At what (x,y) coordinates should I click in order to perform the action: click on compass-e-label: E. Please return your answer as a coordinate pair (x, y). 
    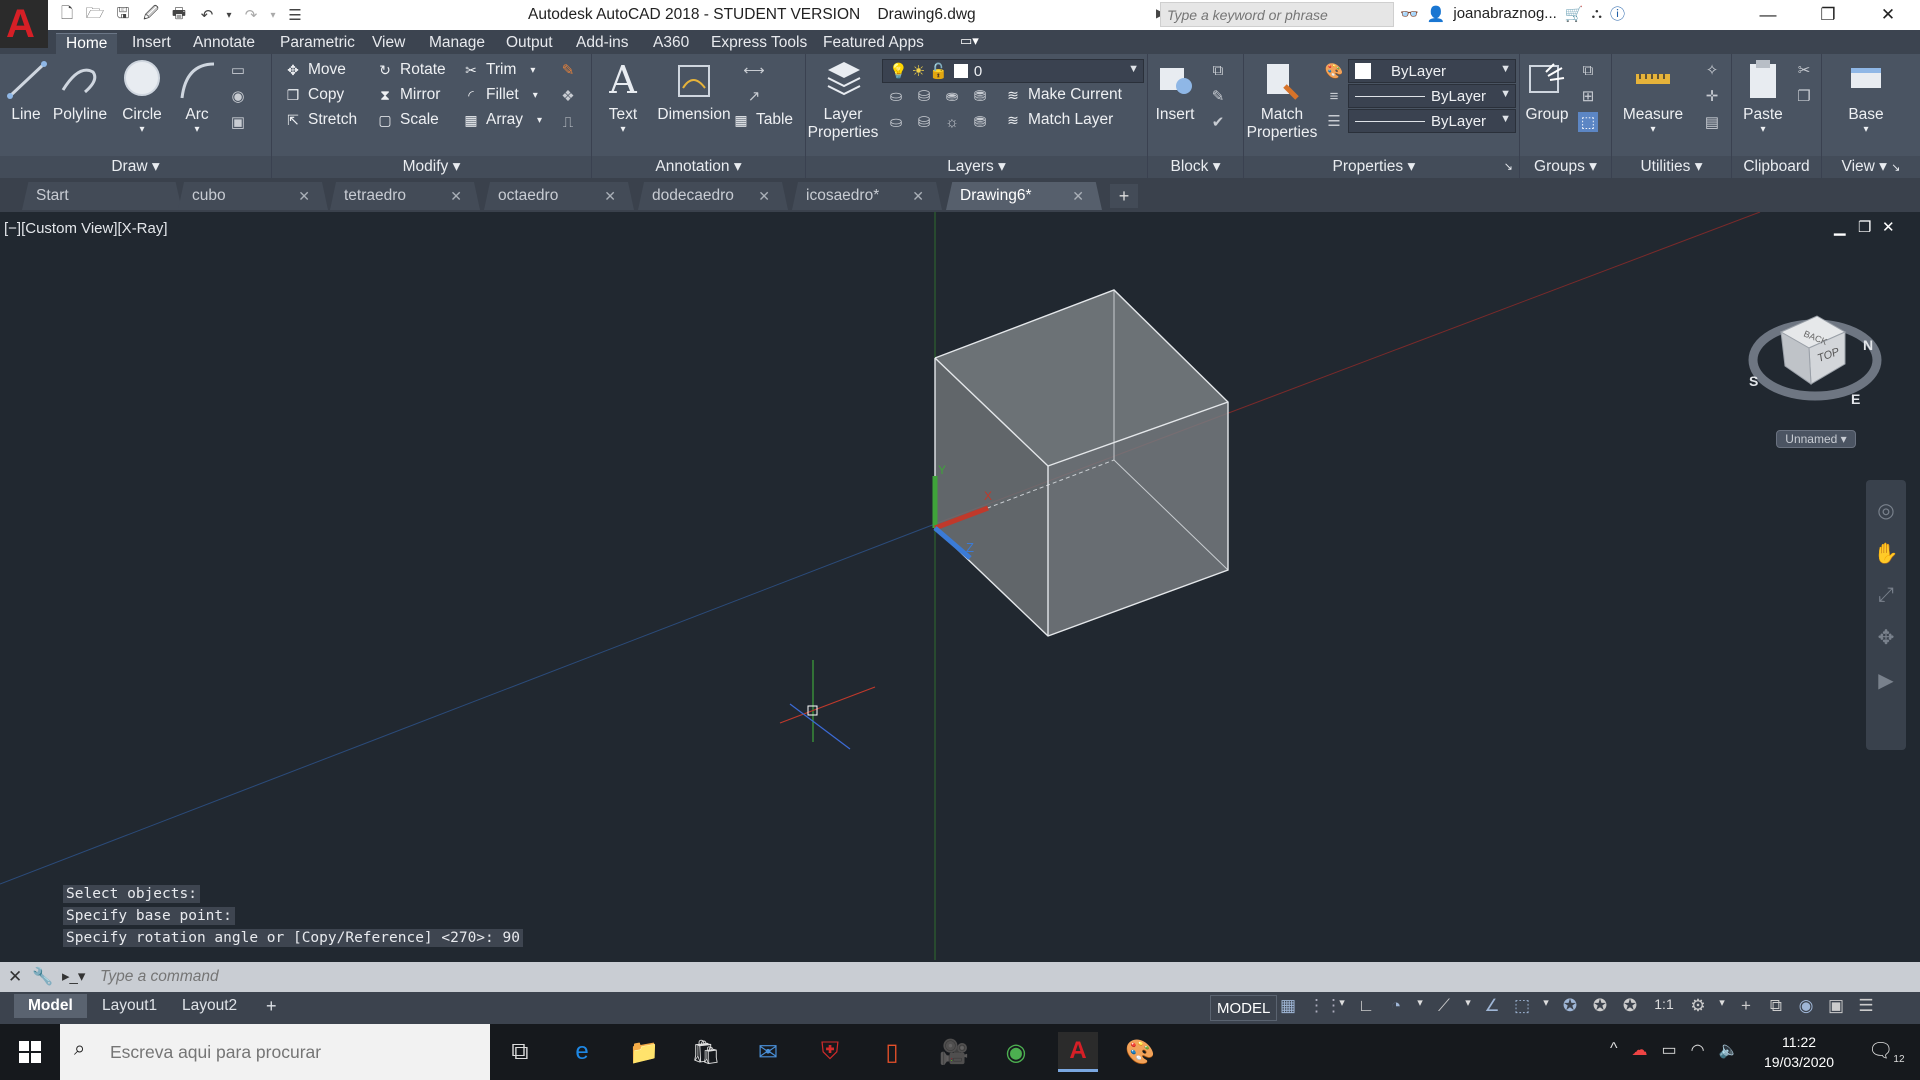
    Looking at the image, I should click on (1855, 399).